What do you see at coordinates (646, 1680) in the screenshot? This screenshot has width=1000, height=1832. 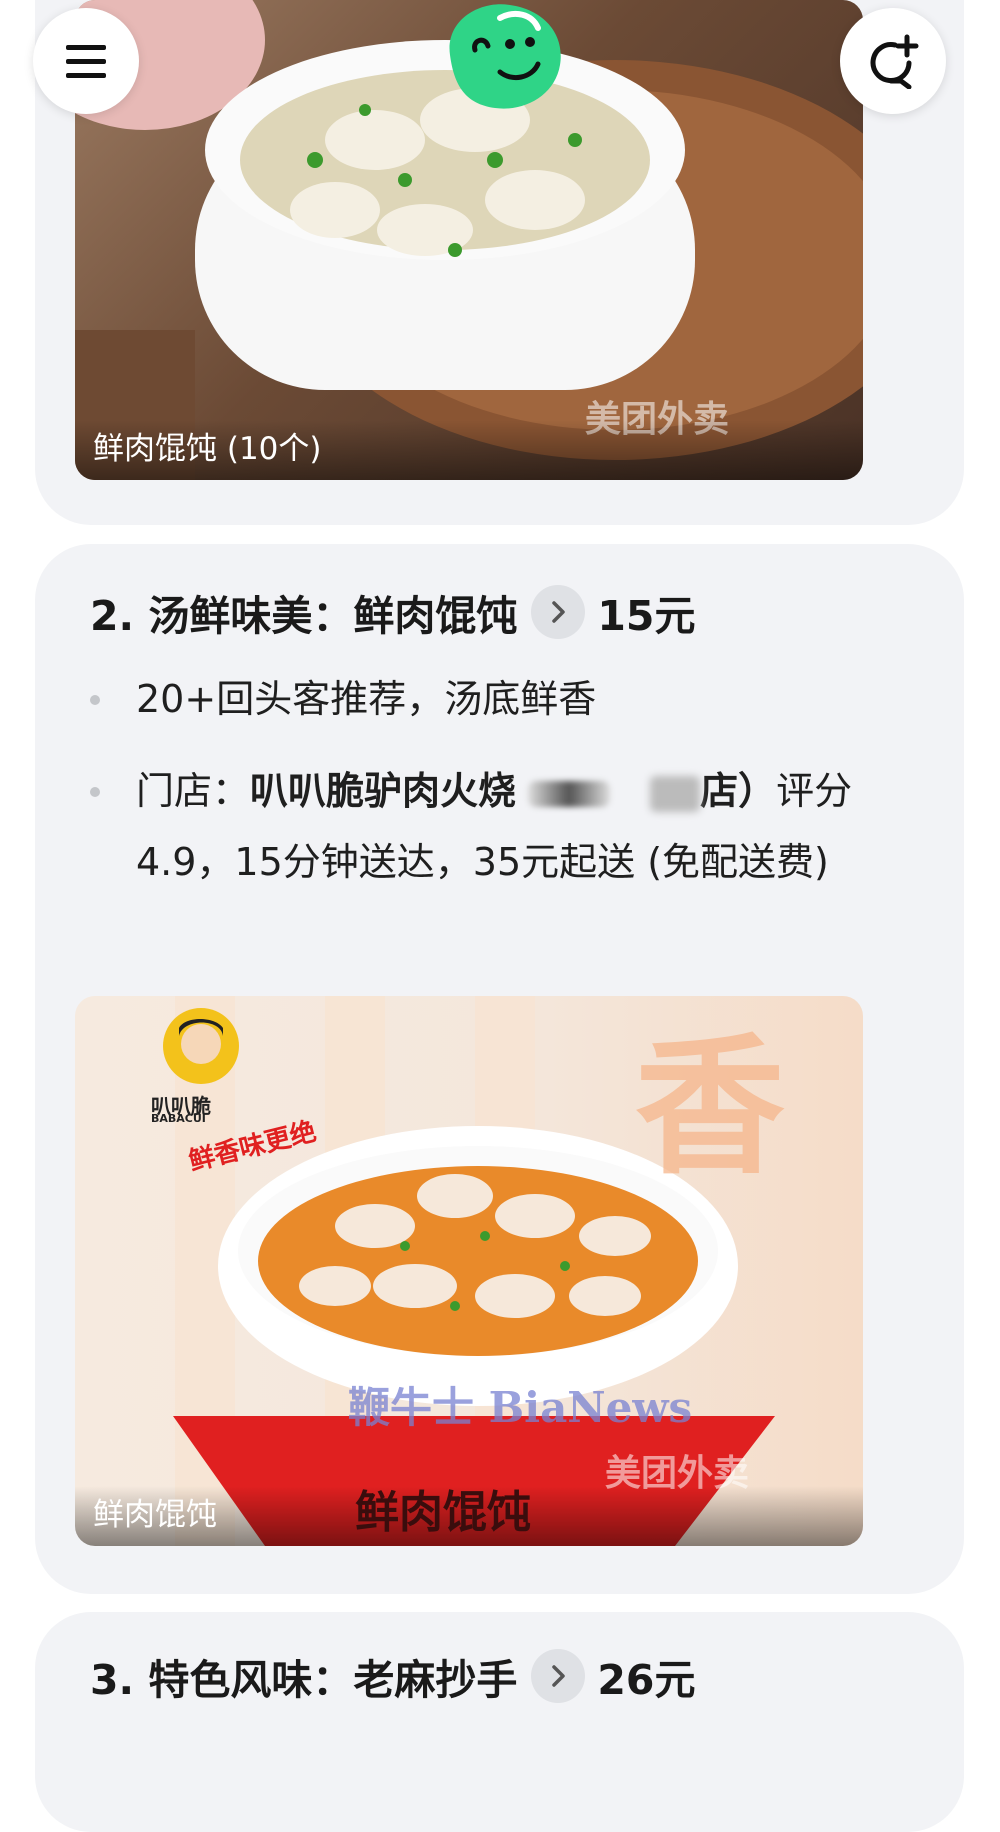 I see `price: 26元` at bounding box center [646, 1680].